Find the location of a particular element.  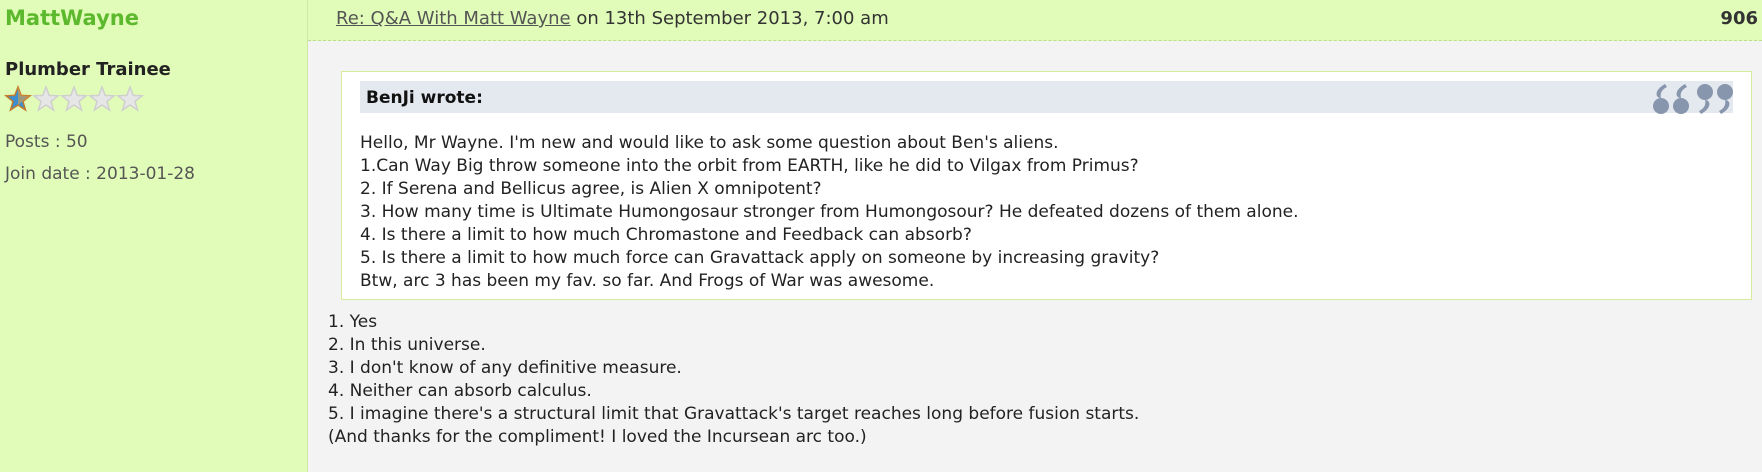

author-rank: Plumber Trainee is located at coordinates (88, 69).